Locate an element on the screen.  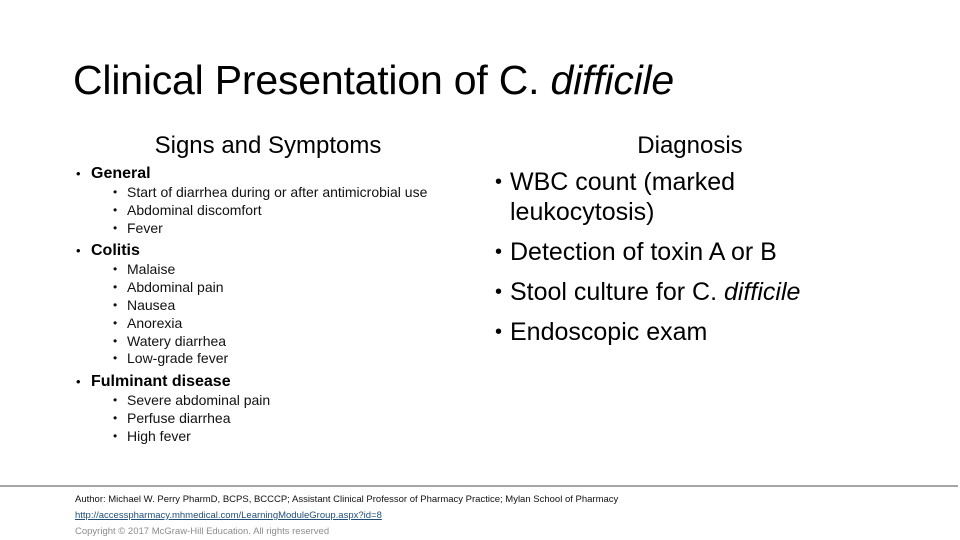
group-label: Colitis is located at coordinates (115, 251).